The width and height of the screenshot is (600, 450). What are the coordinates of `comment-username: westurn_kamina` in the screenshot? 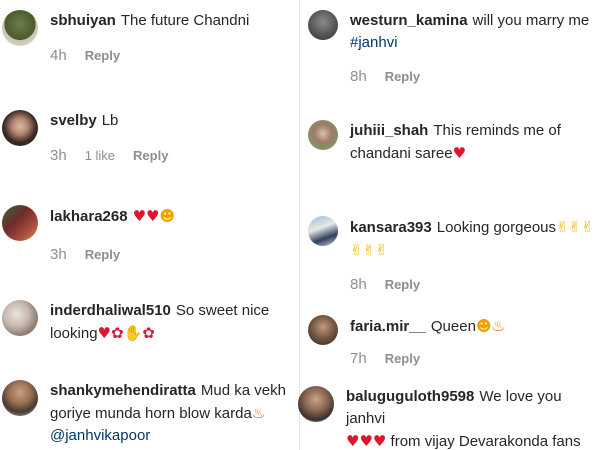 It's located at (409, 20).